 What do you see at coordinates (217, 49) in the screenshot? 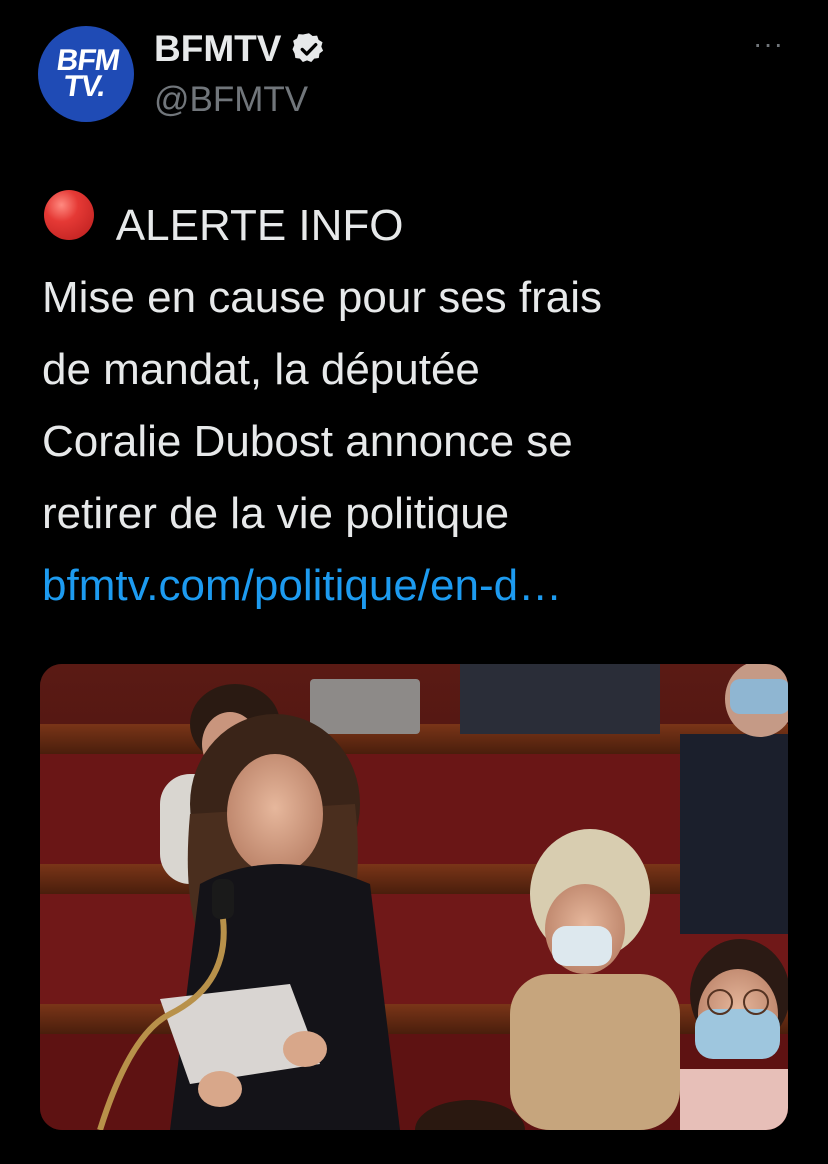
I see `display-name: BFMTV` at bounding box center [217, 49].